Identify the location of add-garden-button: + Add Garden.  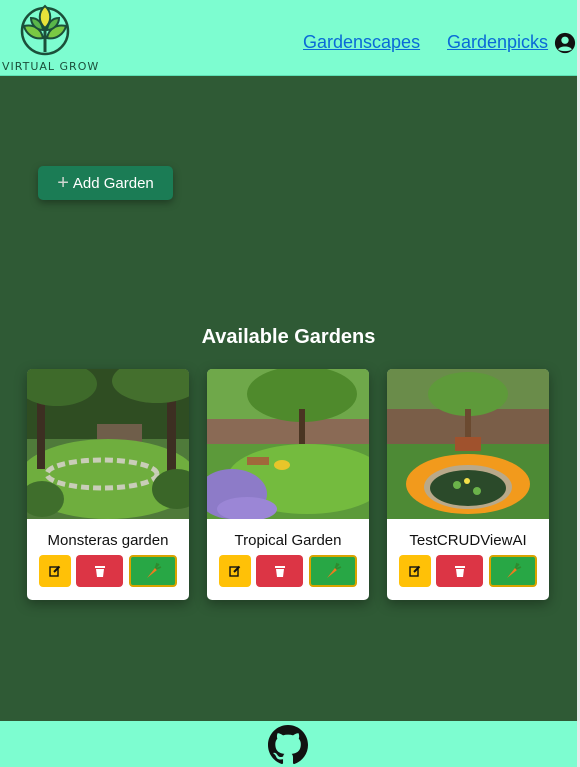
(105, 183).